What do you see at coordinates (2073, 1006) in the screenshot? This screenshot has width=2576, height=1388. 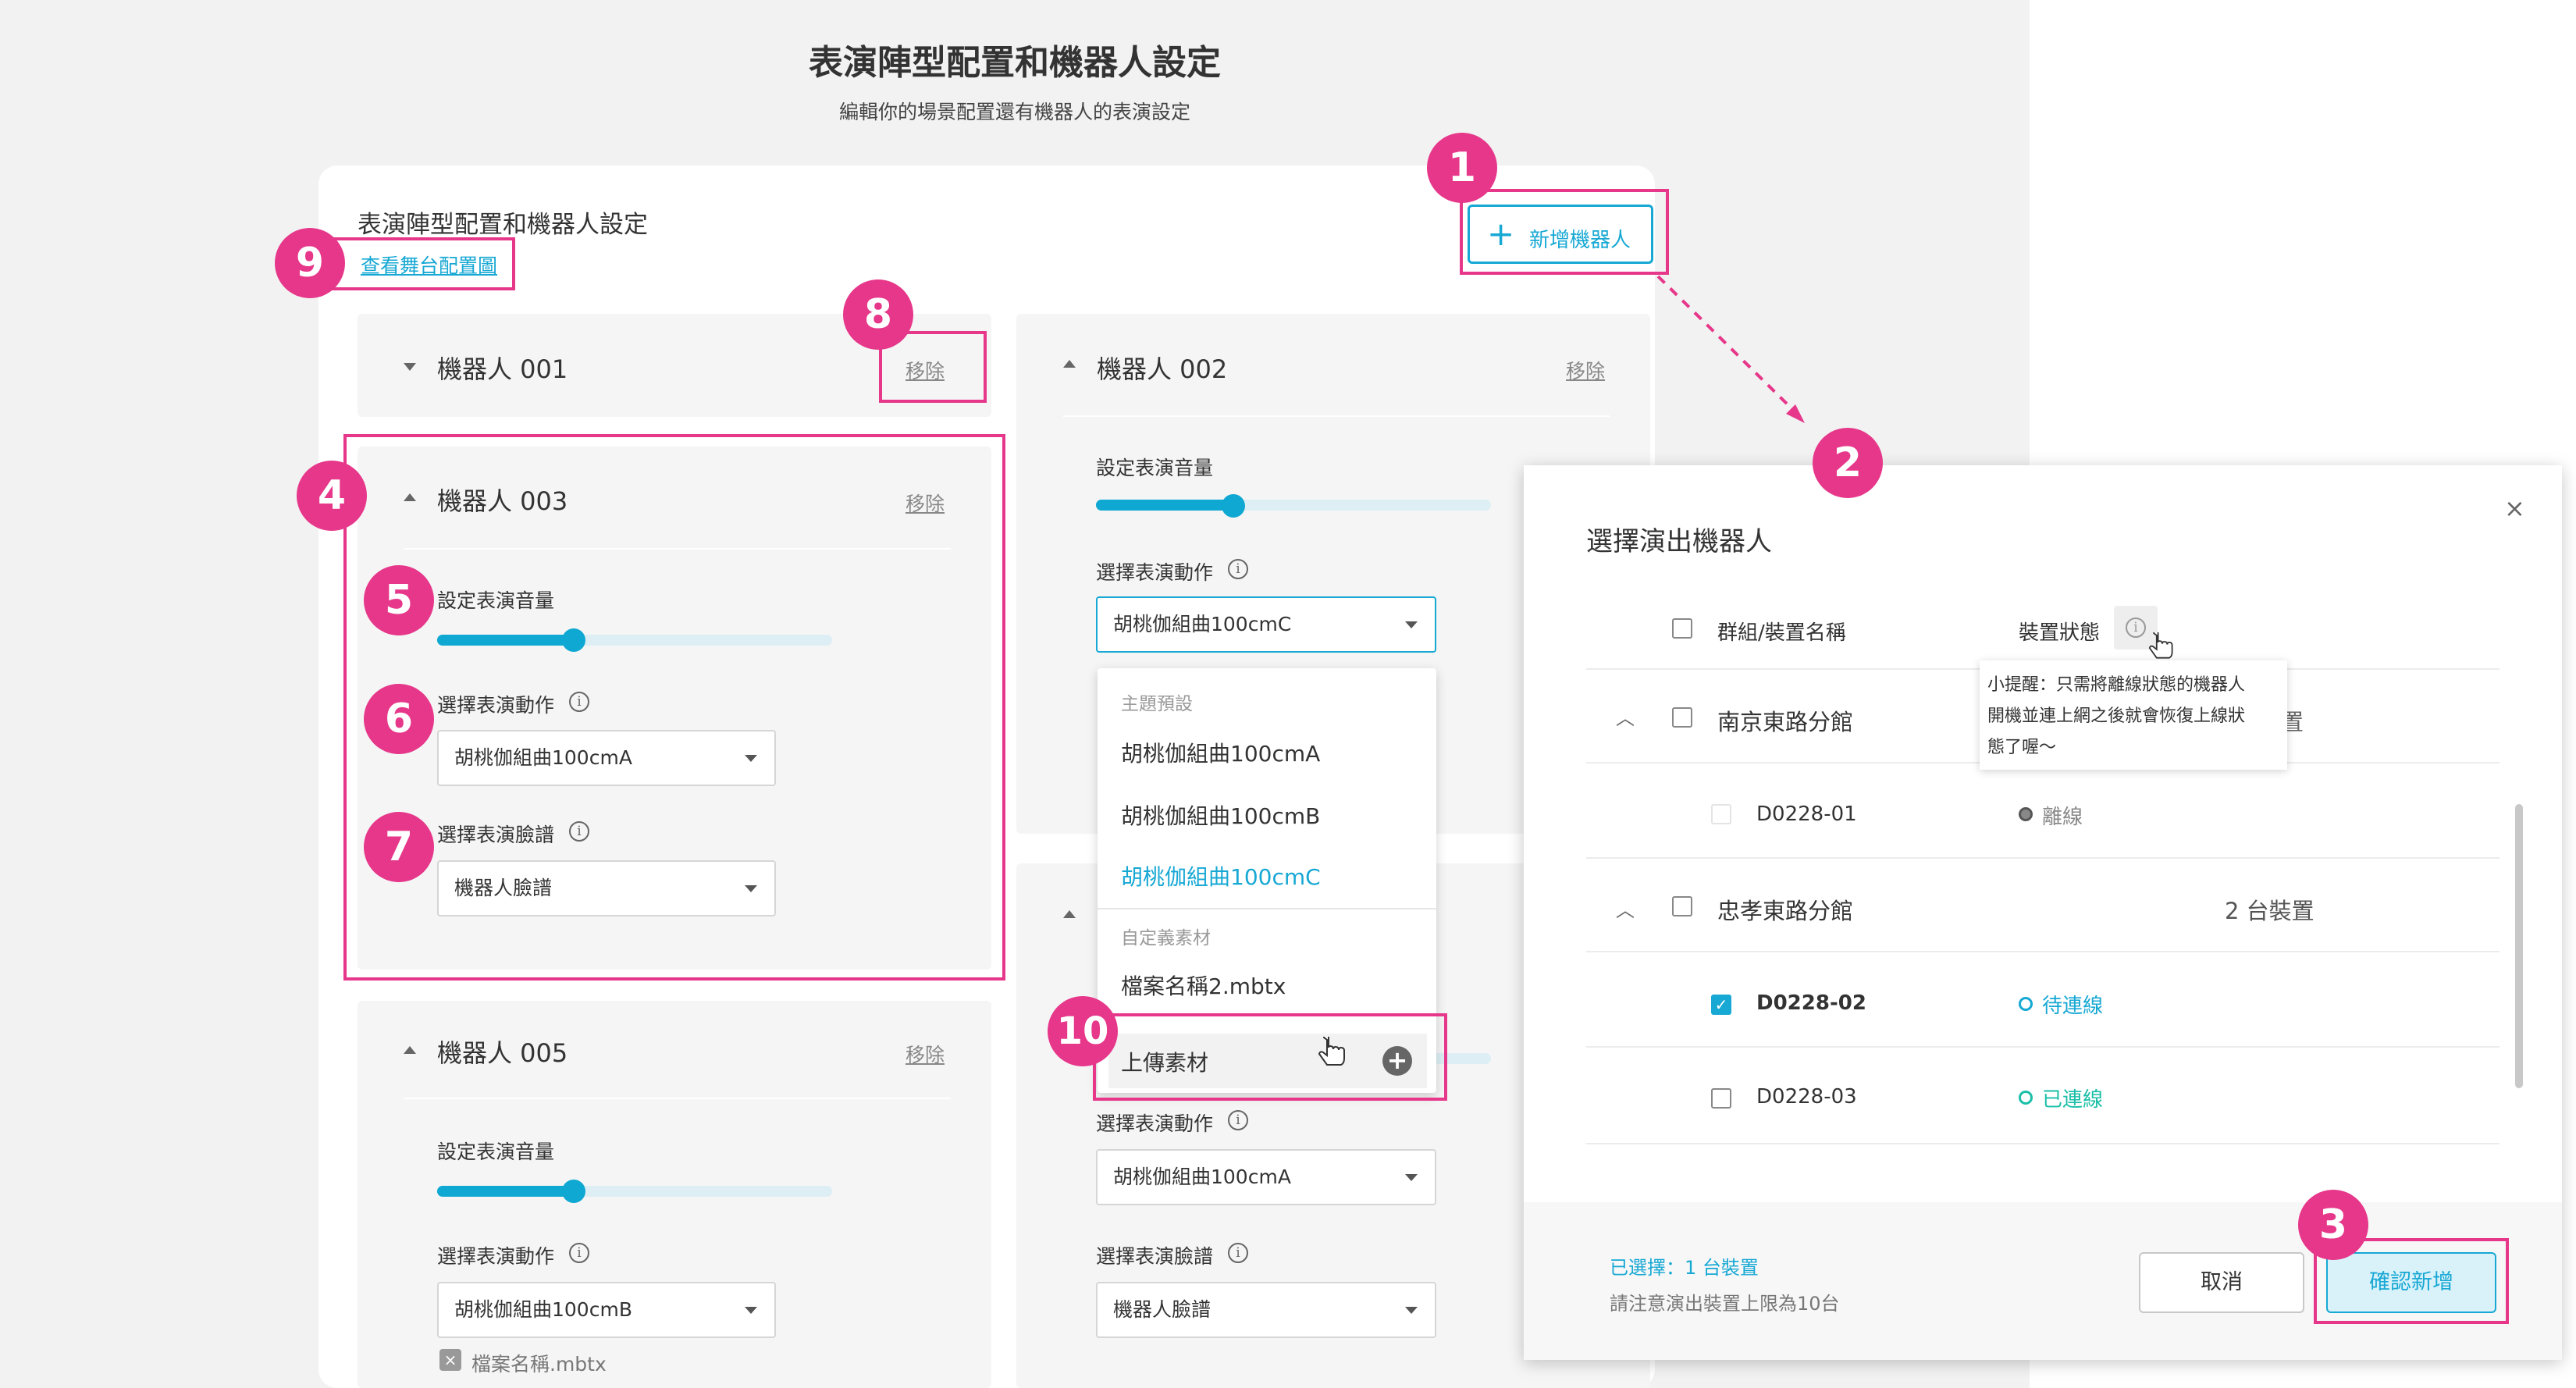 I see `device-status: 待連線` at bounding box center [2073, 1006].